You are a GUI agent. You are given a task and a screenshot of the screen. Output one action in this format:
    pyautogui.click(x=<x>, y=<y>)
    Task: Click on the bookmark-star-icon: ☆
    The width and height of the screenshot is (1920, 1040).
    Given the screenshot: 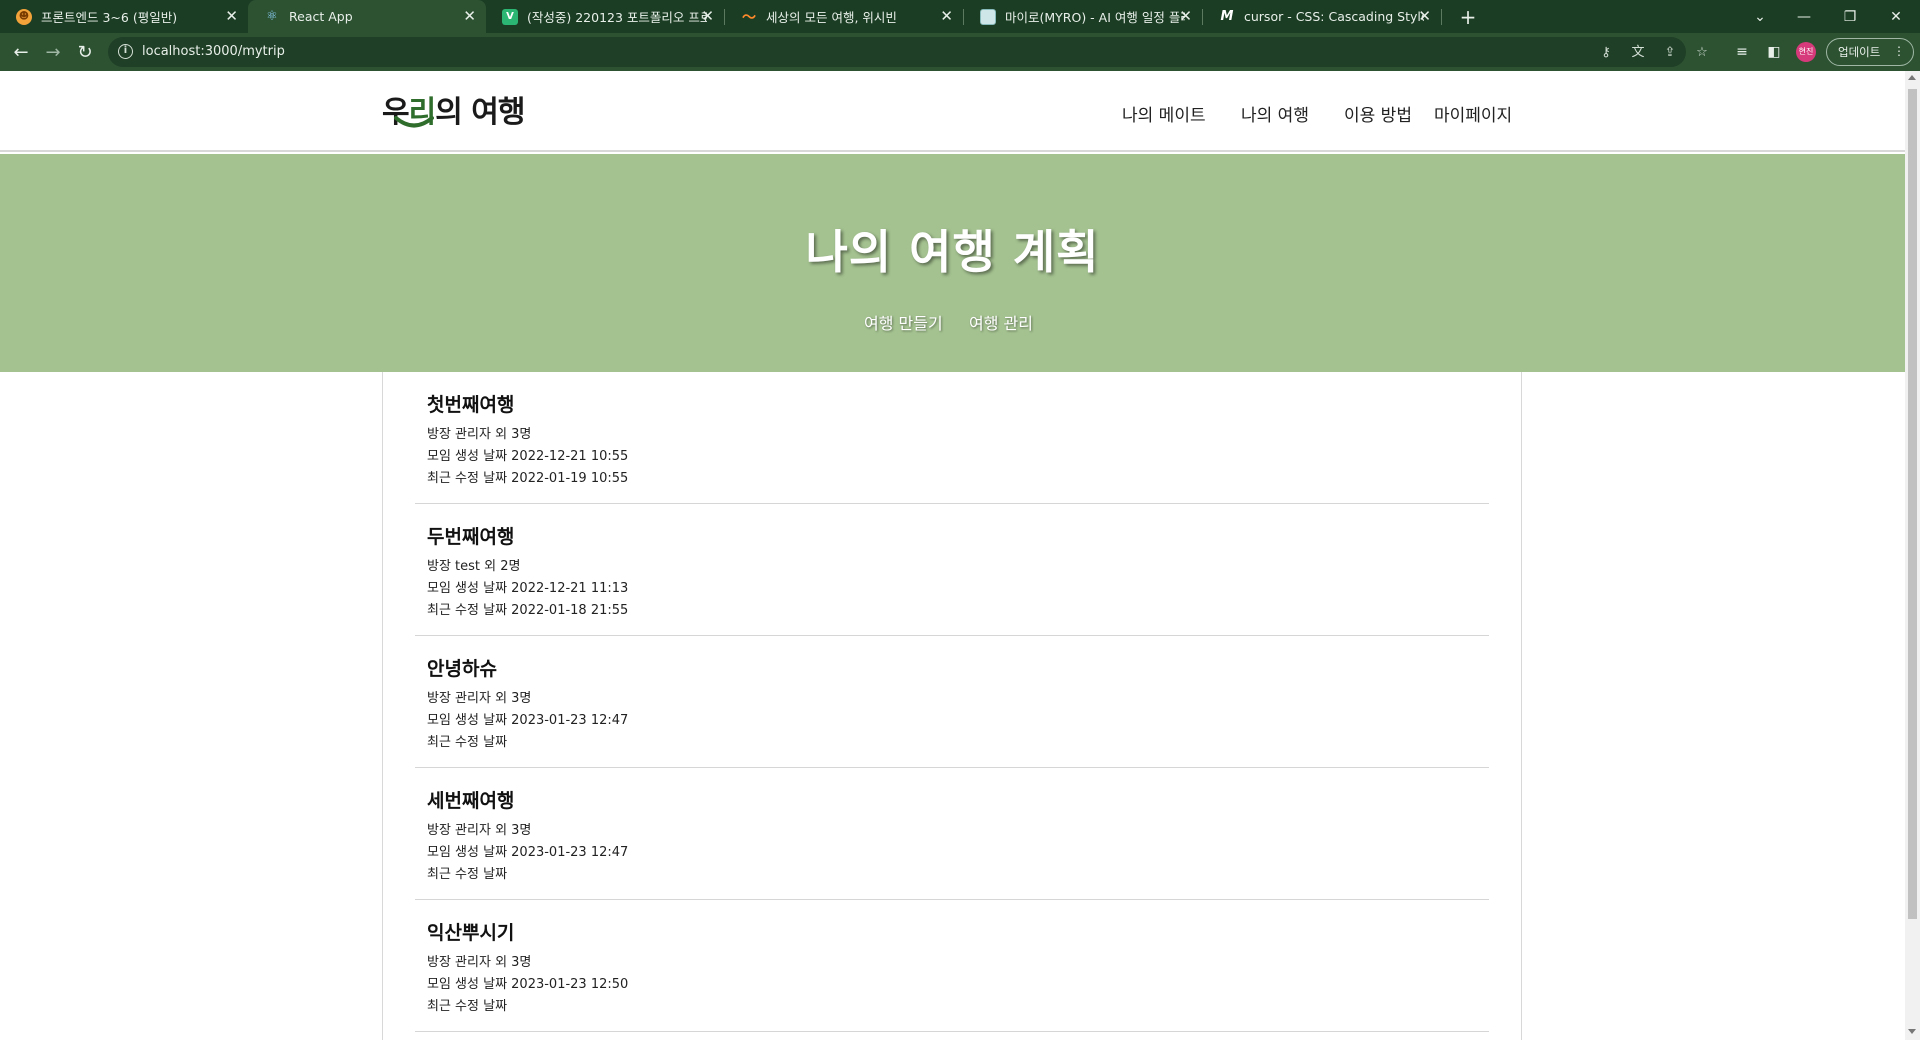 What is the action you would take?
    pyautogui.click(x=1702, y=53)
    